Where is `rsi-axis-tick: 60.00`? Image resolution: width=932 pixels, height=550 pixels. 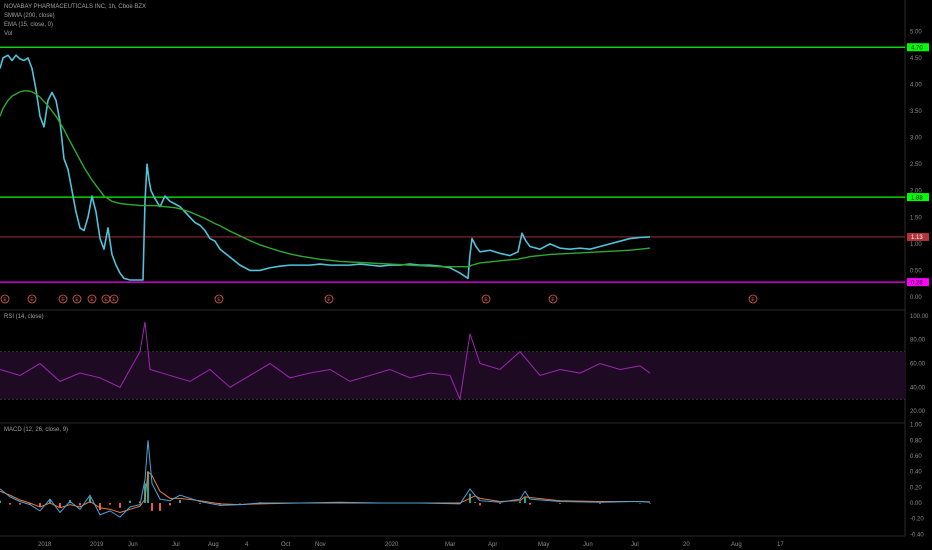
rsi-axis-tick: 60.00 is located at coordinates (918, 365).